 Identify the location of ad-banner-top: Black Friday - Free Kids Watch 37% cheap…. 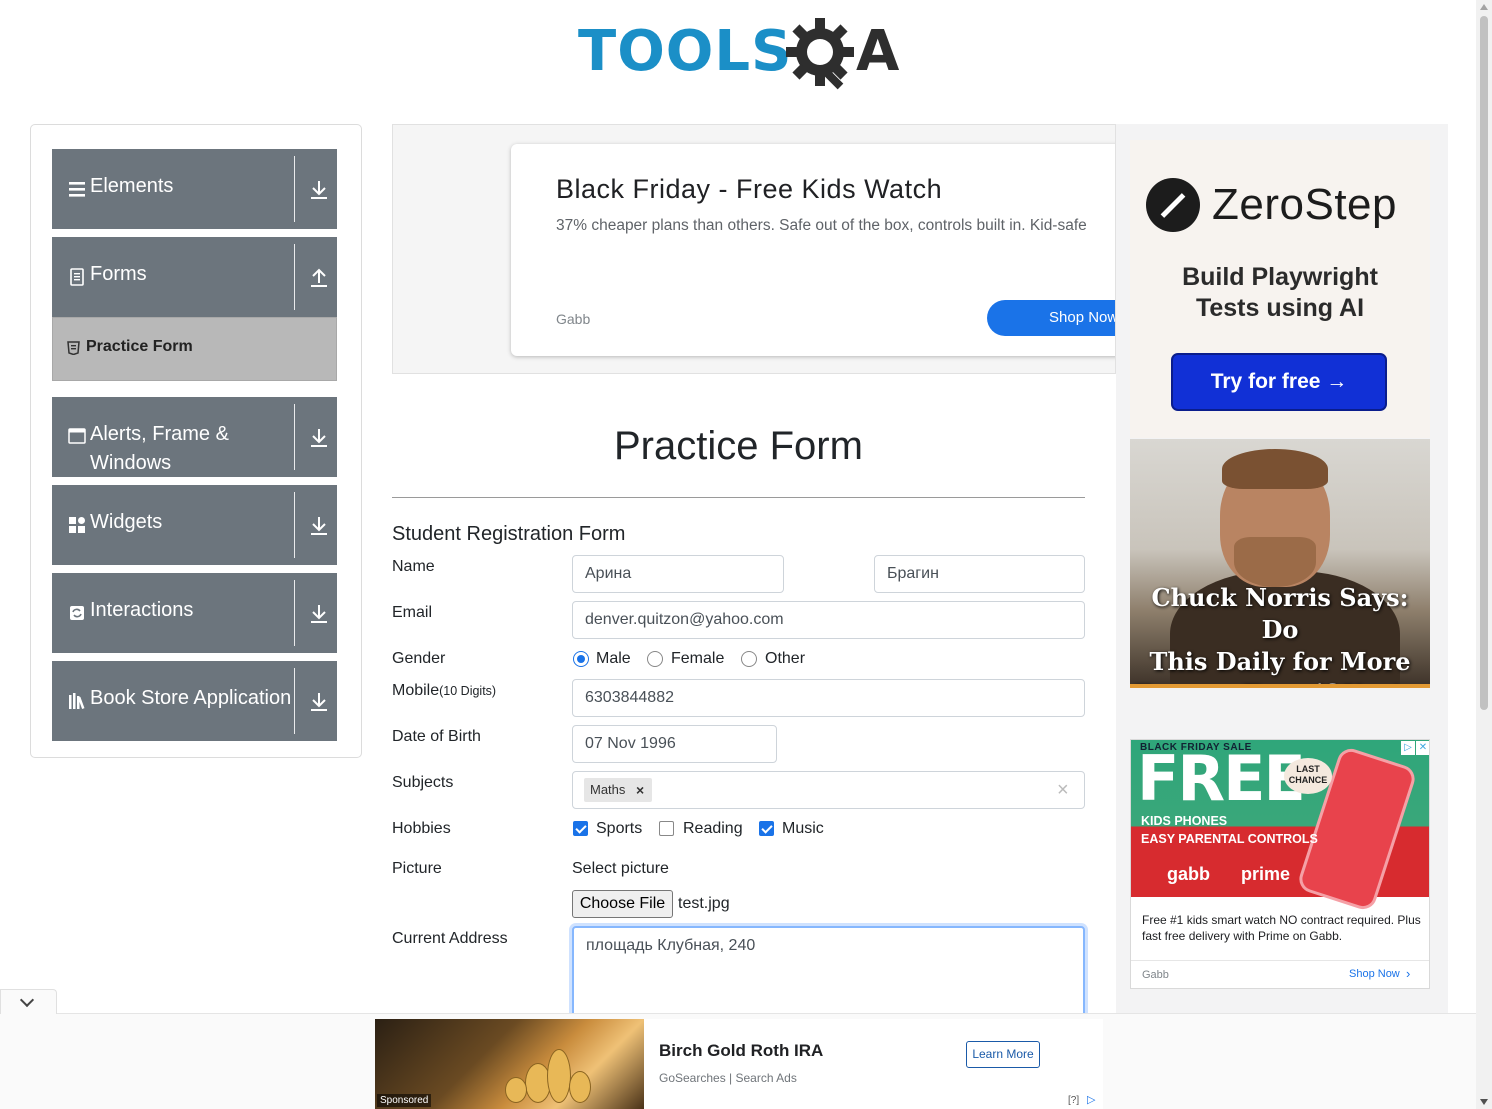
(754, 249).